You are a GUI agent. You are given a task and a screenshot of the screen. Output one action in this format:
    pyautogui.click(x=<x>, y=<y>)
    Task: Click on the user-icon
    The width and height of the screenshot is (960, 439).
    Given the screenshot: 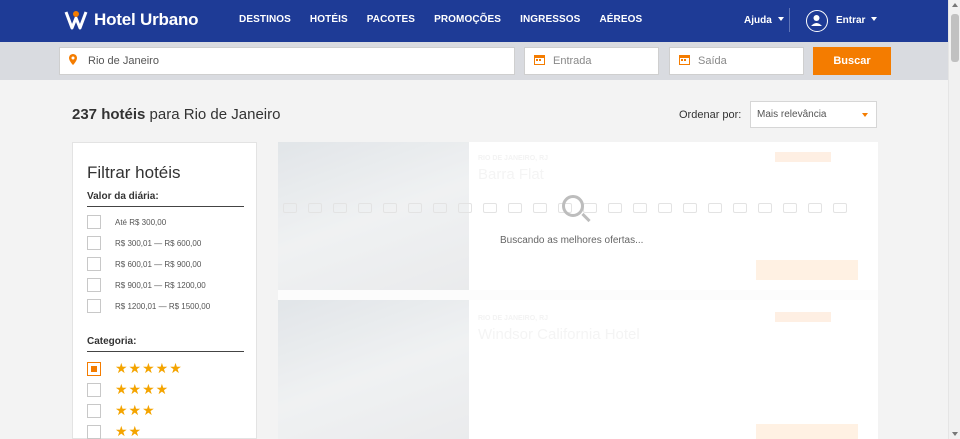 What is the action you would take?
    pyautogui.click(x=817, y=21)
    